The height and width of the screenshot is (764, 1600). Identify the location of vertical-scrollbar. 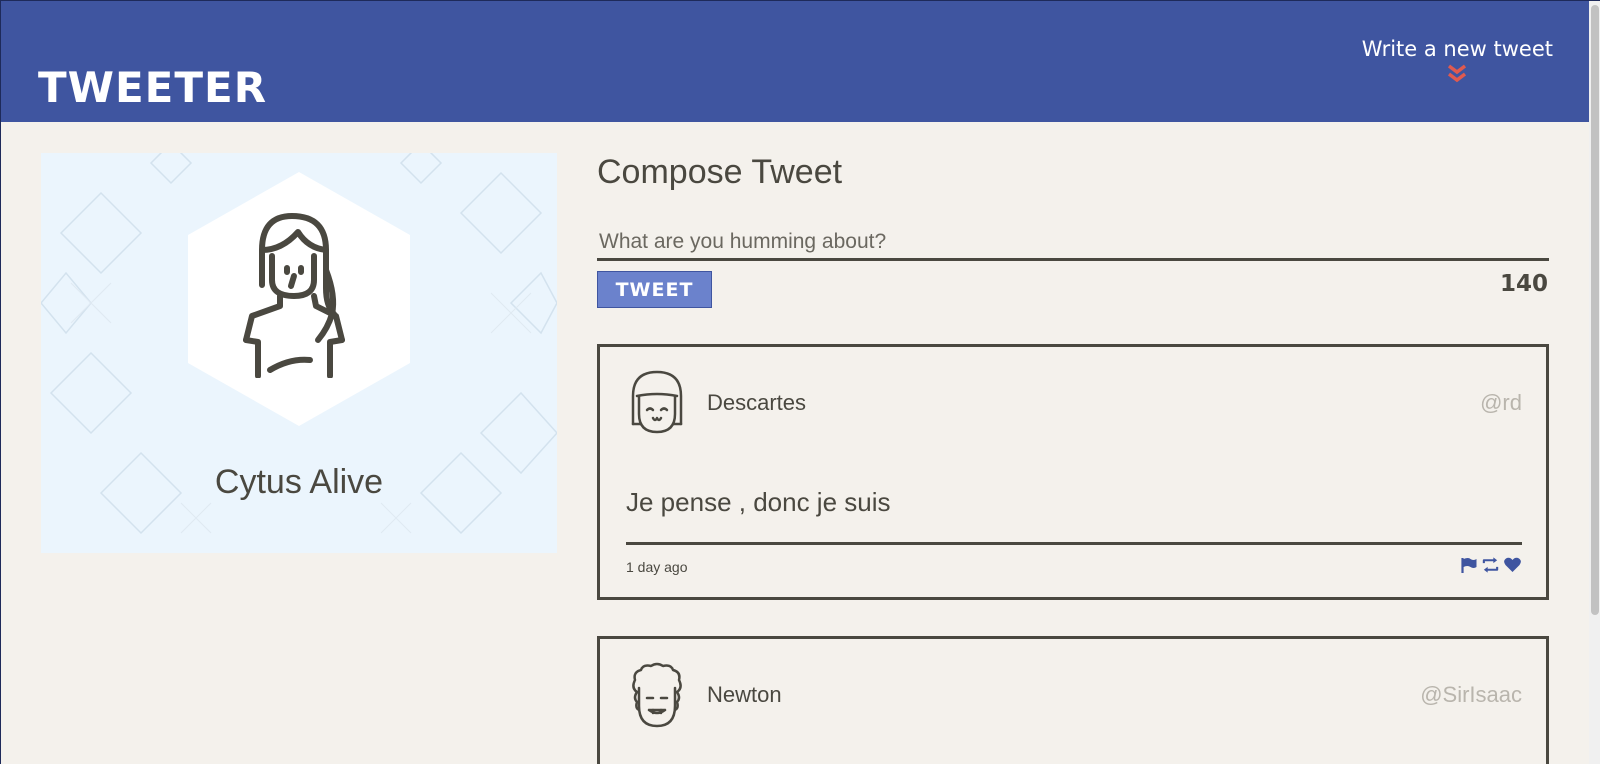
(1594, 382).